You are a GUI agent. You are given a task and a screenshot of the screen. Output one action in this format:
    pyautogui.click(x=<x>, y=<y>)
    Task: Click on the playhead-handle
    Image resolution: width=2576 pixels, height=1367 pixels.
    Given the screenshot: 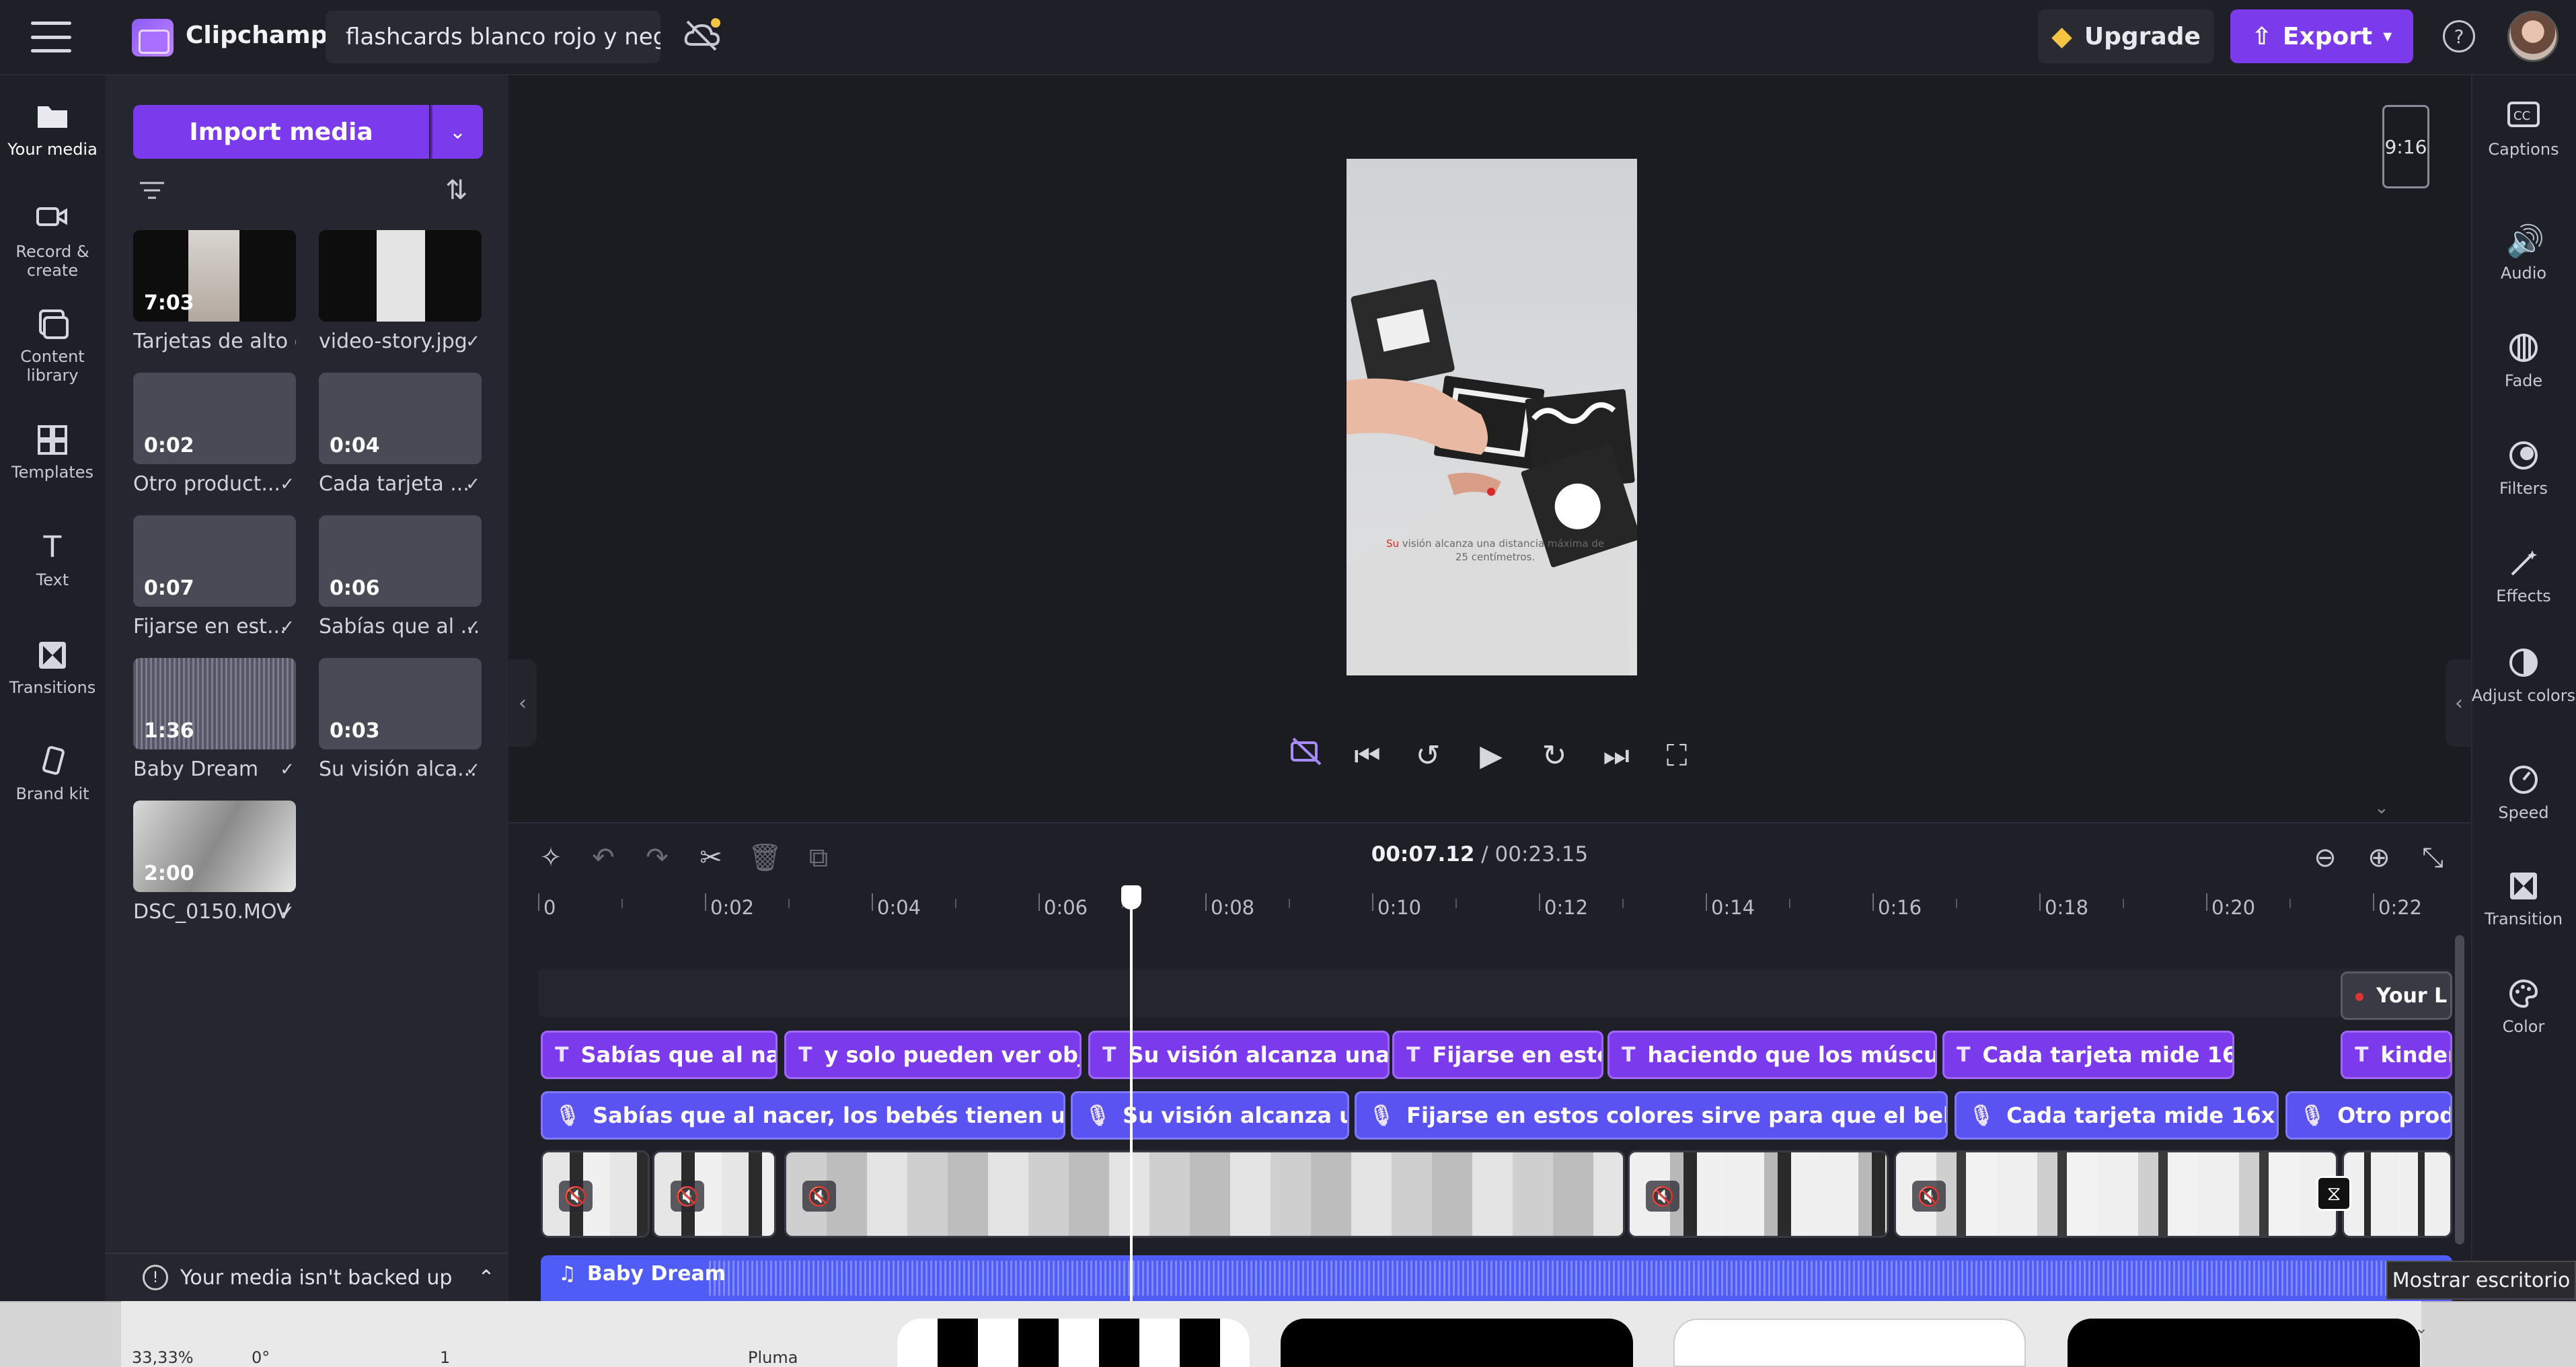 What is the action you would take?
    pyautogui.click(x=1131, y=897)
    